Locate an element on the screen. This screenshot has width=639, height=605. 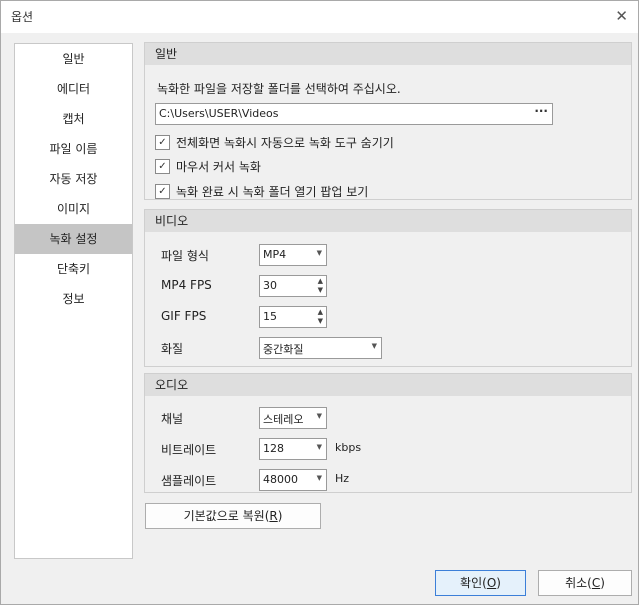
checkbox-row-hide-toolbar: ✓ 전체화면 녹화시 자동으로 녹화 도구 숨기기 is located at coordinates (274, 142).